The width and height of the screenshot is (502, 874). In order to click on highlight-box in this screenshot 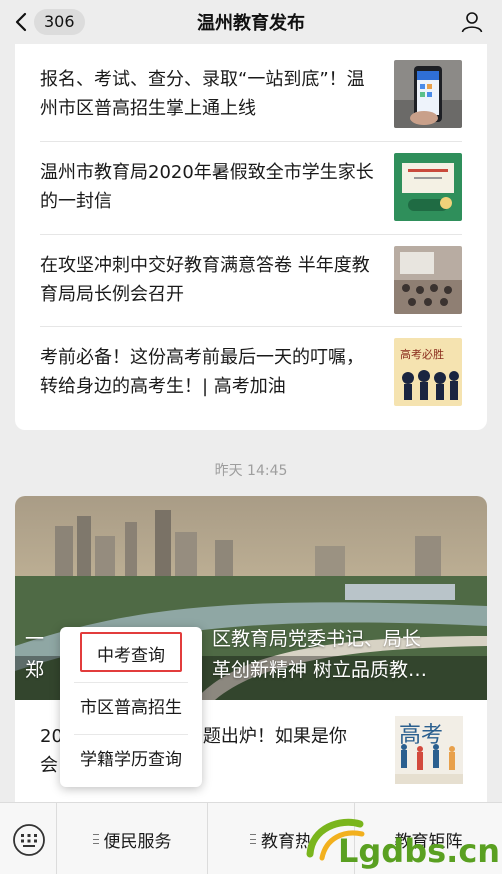, I will do `click(131, 652)`.